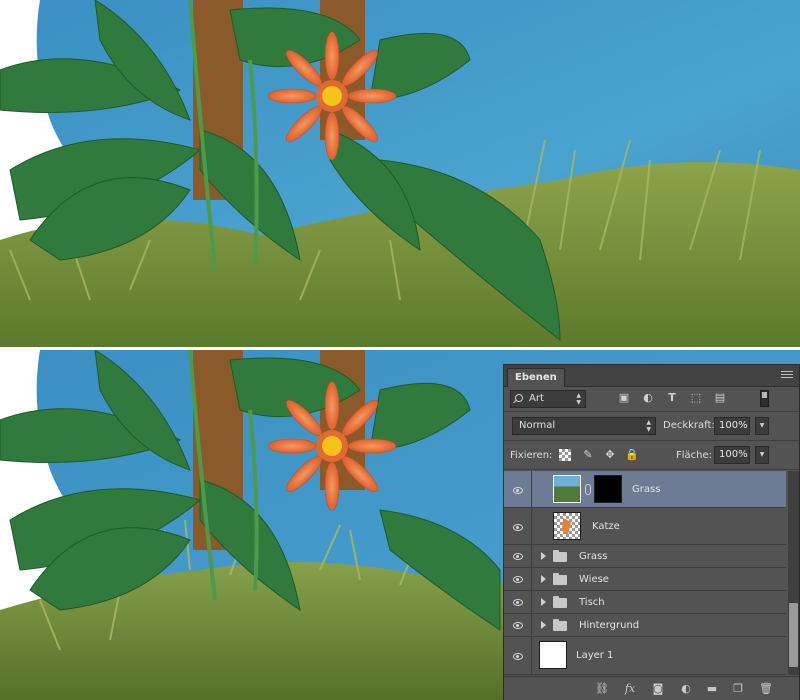 This screenshot has width=800, height=700. I want to click on layer-list-scrollbar, so click(793, 573).